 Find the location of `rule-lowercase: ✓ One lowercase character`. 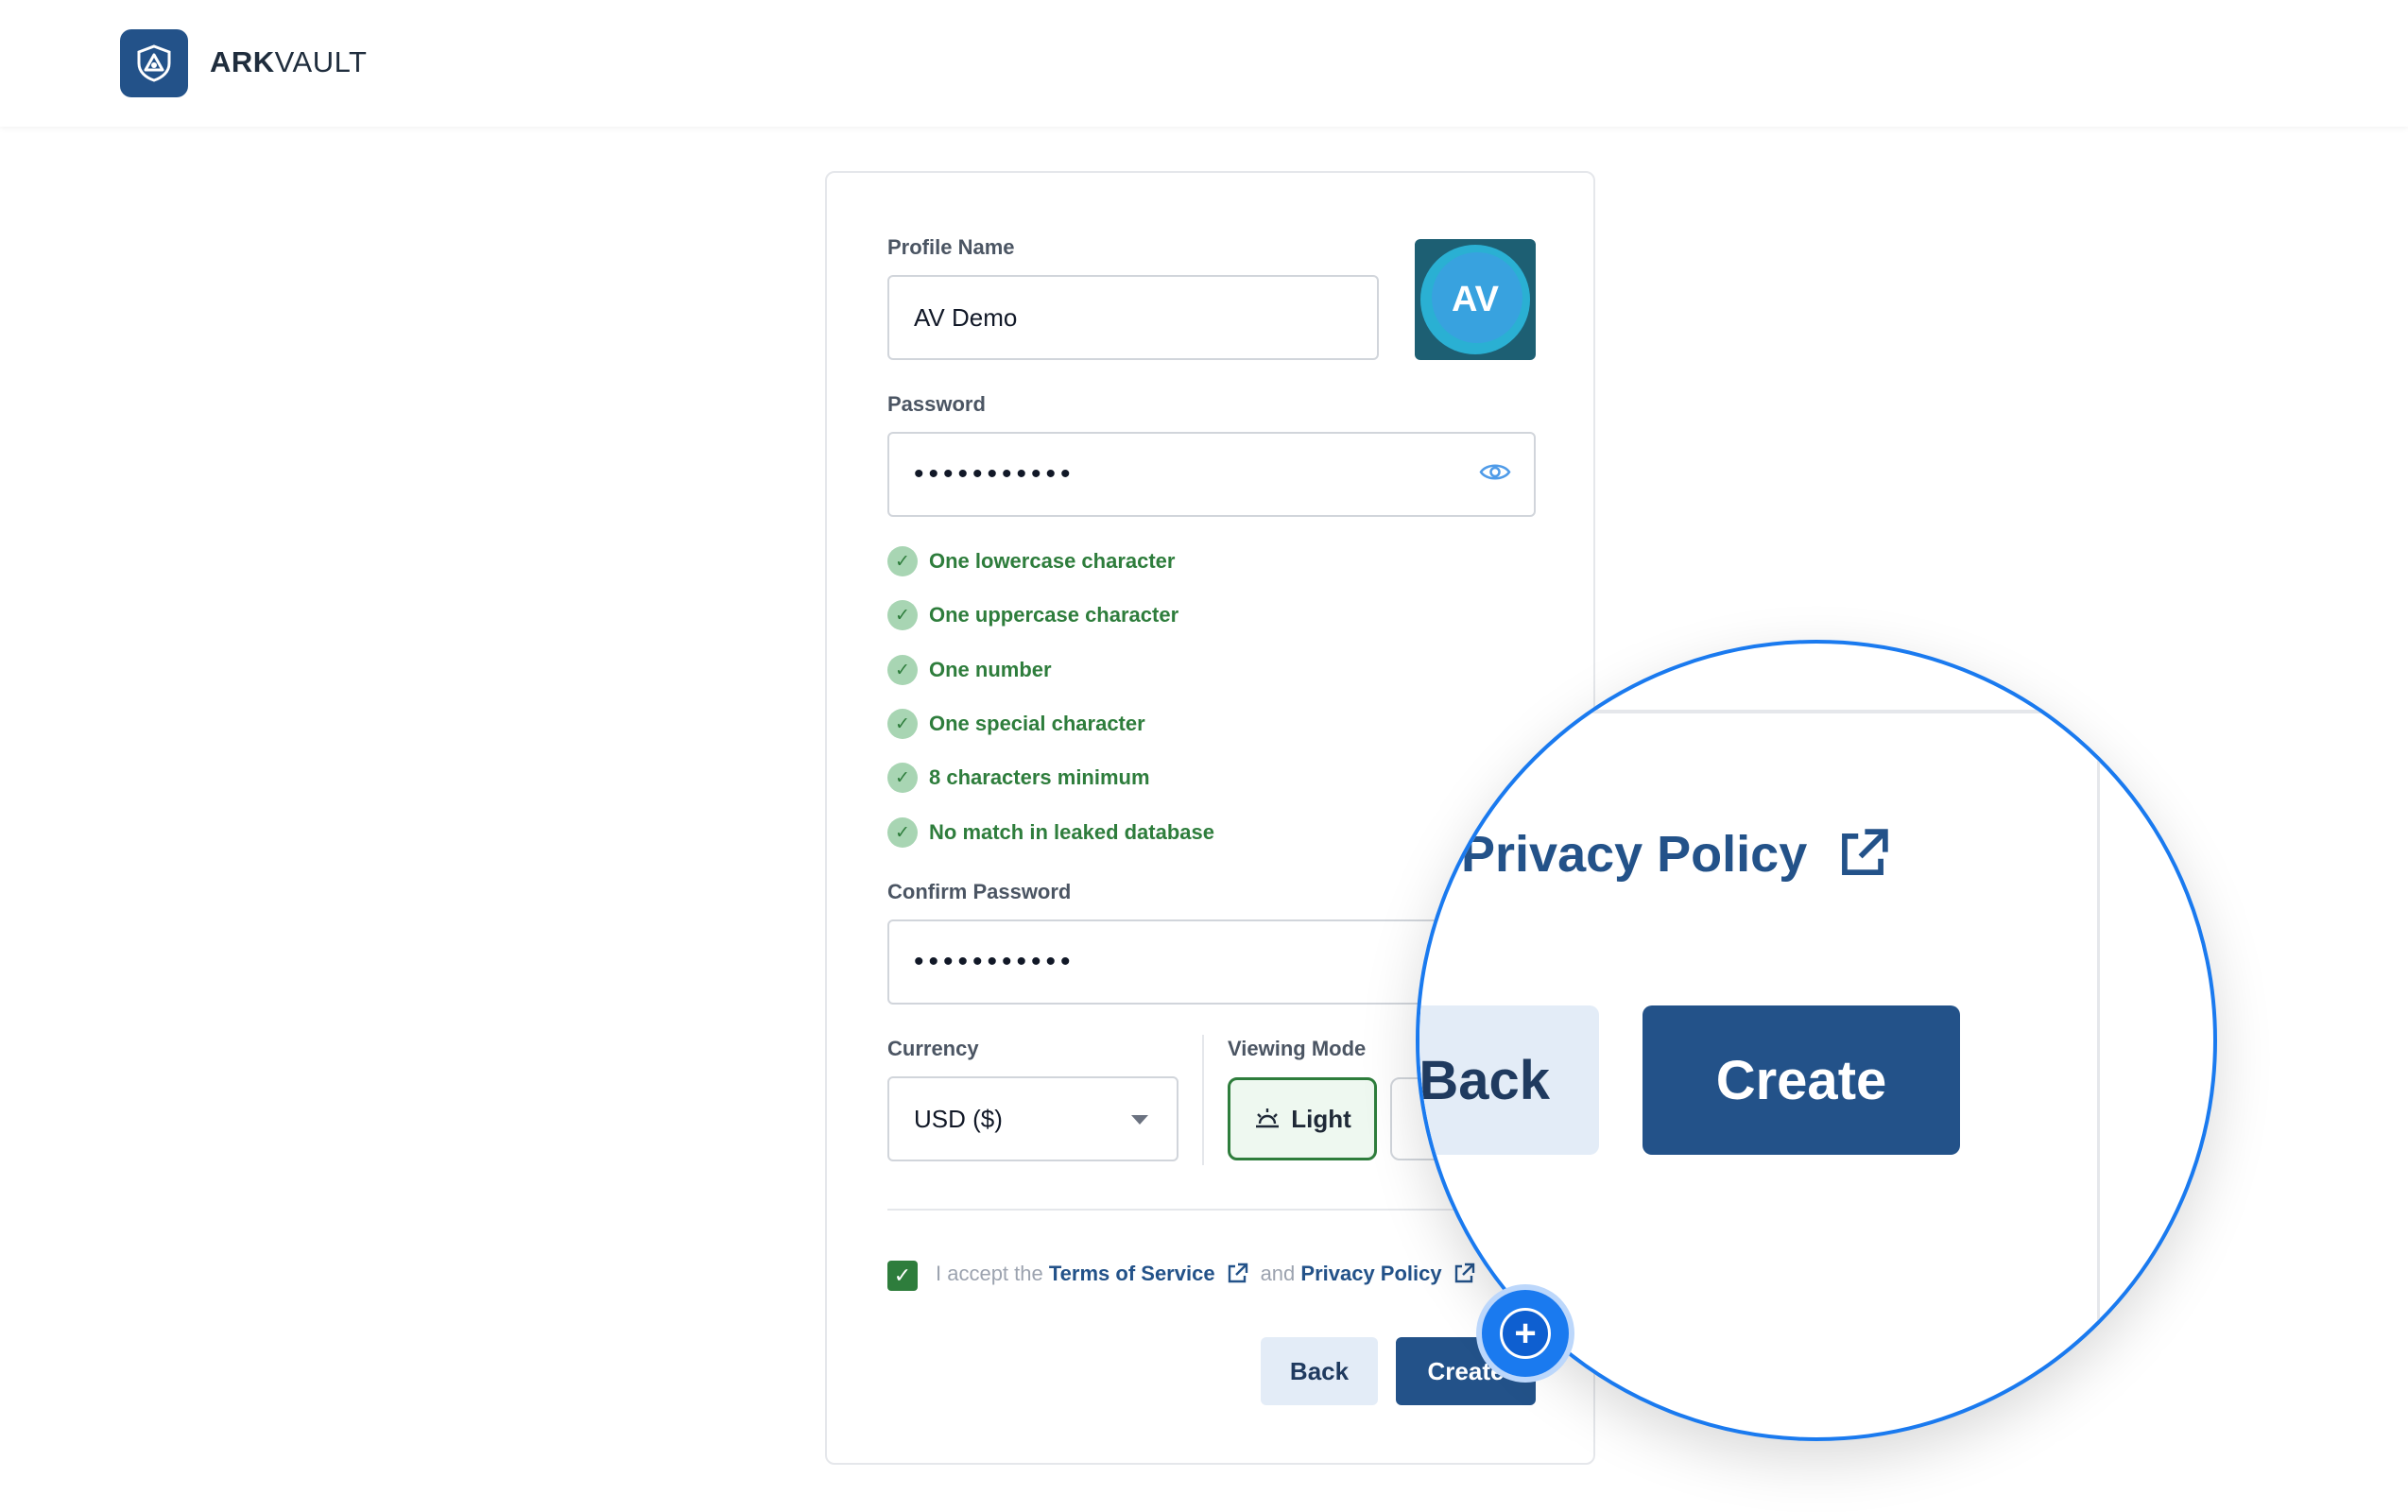

rule-lowercase: ✓ One lowercase character is located at coordinates (1031, 561).